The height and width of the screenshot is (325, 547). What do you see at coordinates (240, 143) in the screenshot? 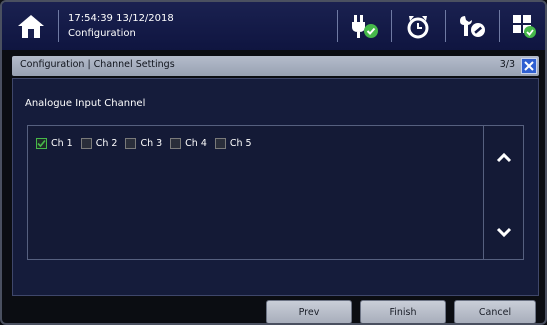
I see `channel-label: Ch 5` at bounding box center [240, 143].